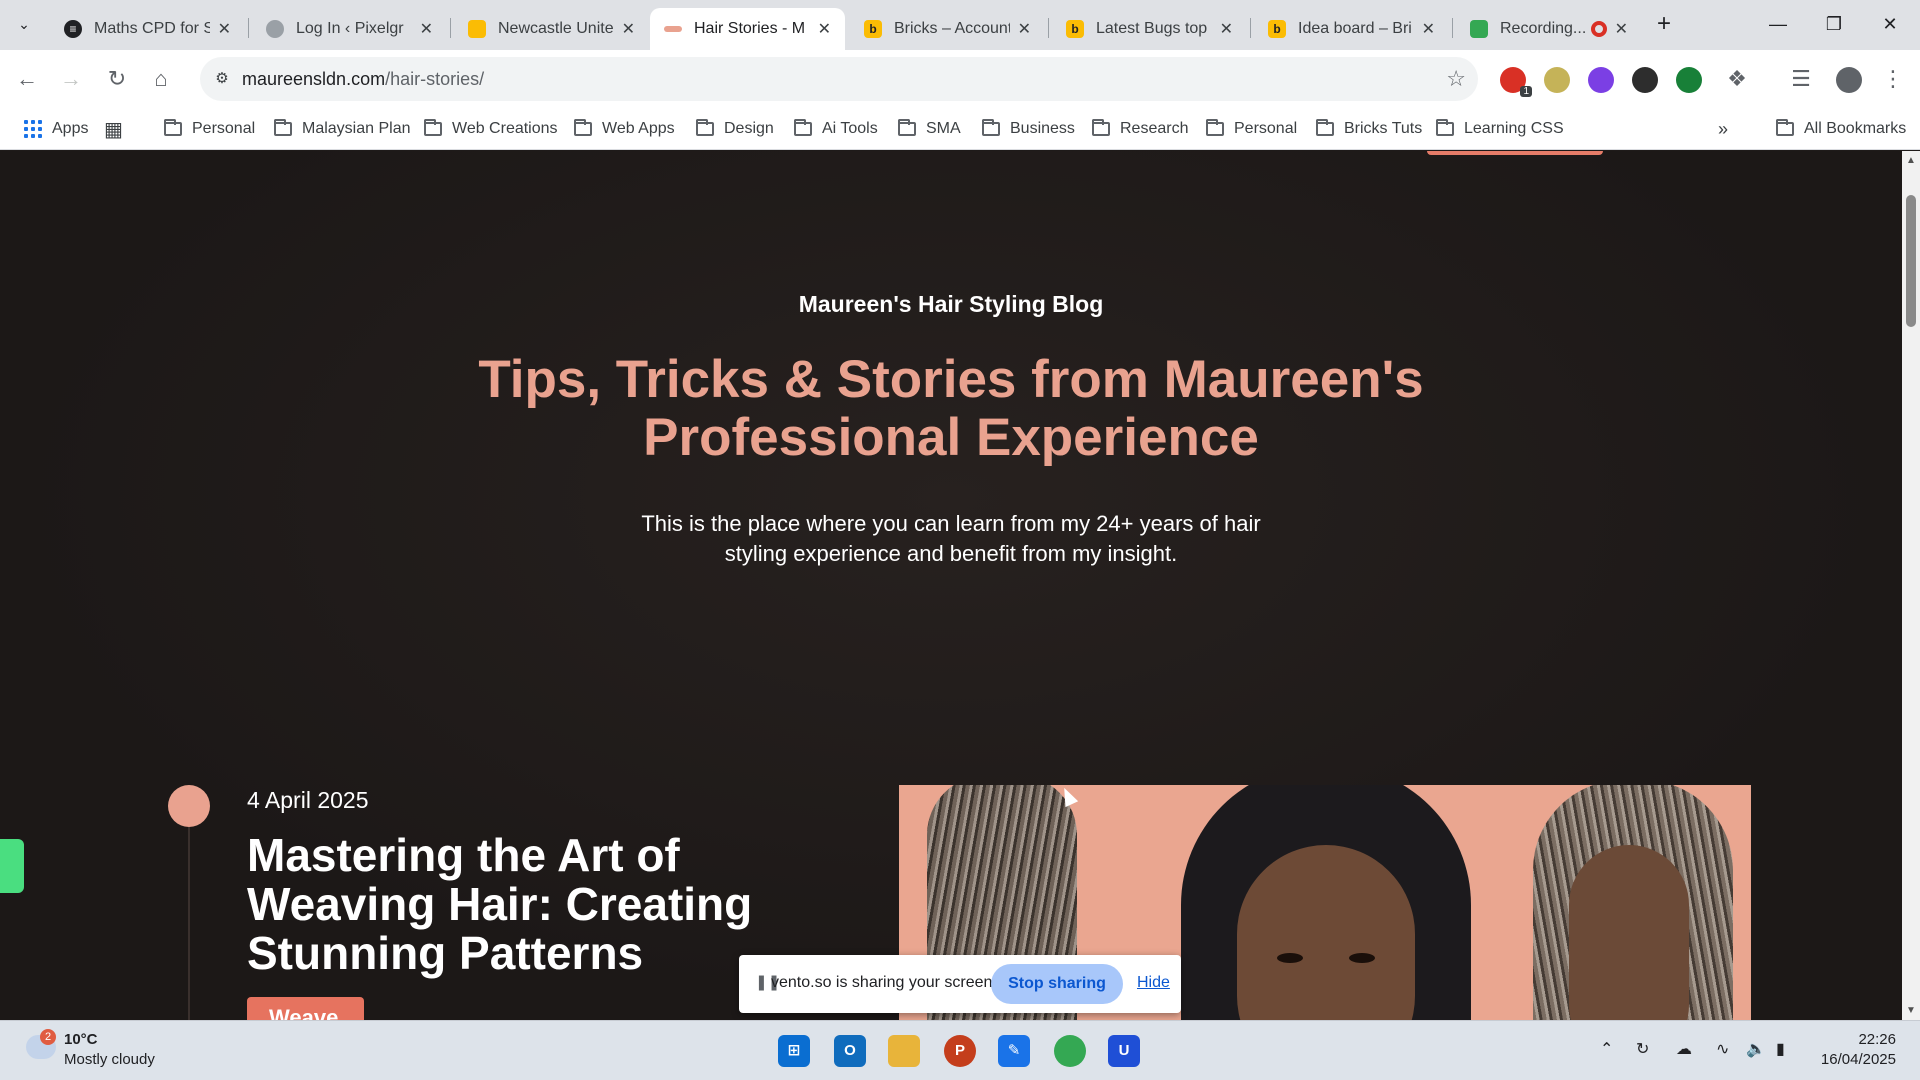 The image size is (1920, 1080). What do you see at coordinates (1154, 128) in the screenshot?
I see `bookmark-label: Research` at bounding box center [1154, 128].